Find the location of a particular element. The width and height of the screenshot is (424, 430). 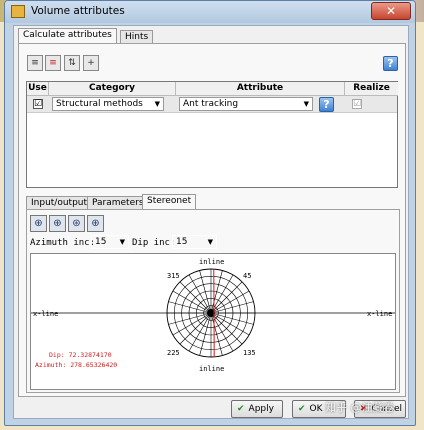

dip-inc-select: 15 ▼ is located at coordinates (194, 242).